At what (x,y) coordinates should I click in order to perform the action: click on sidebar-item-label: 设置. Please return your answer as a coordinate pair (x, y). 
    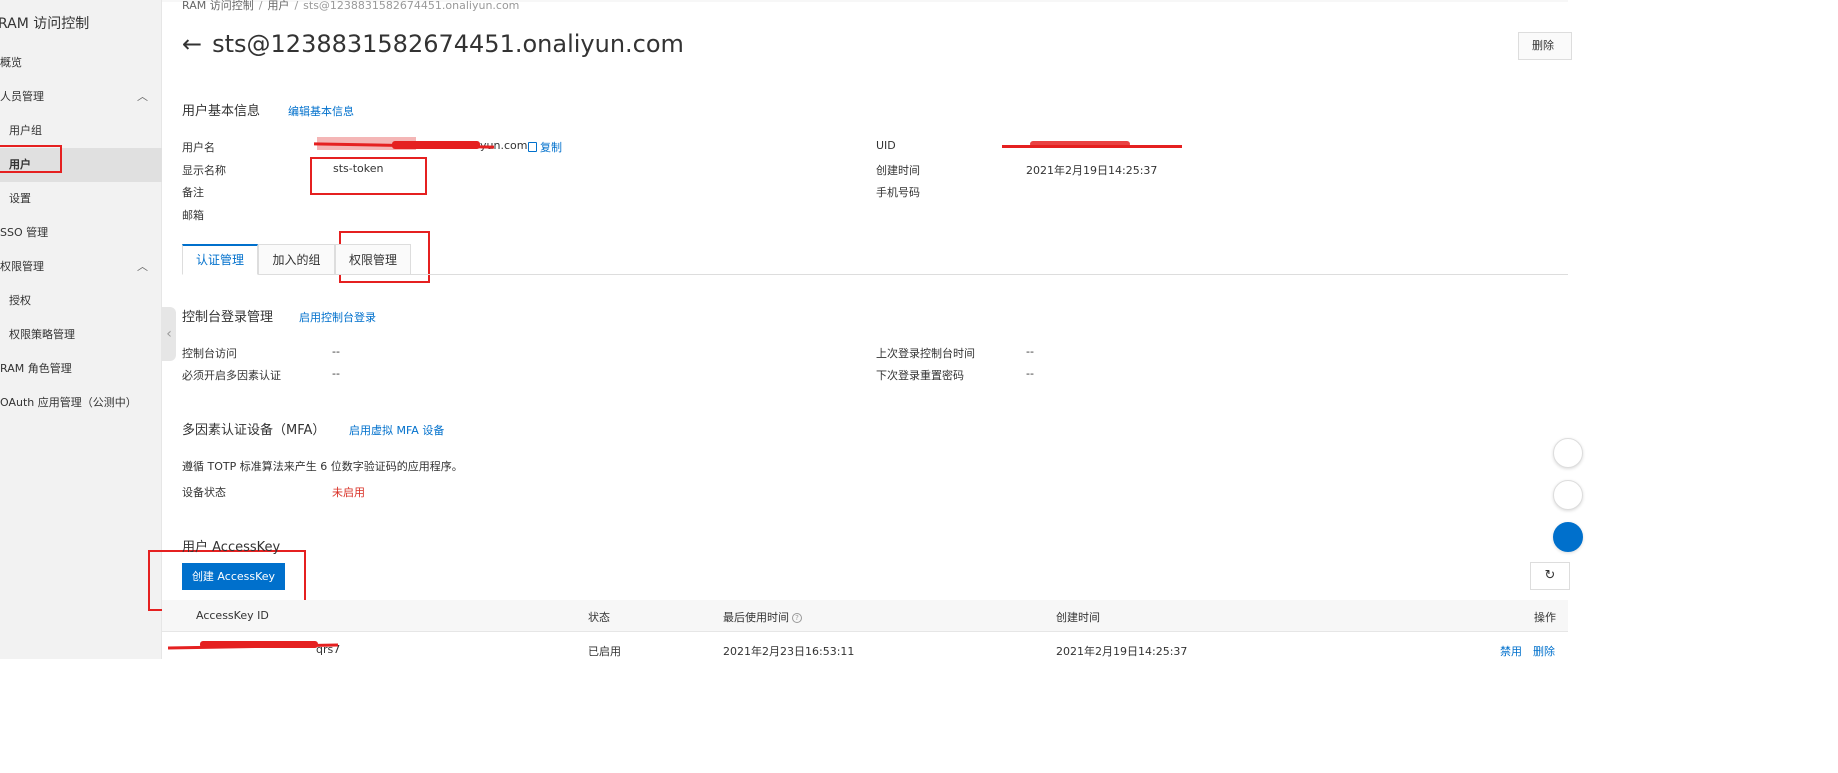
    Looking at the image, I should click on (20, 198).